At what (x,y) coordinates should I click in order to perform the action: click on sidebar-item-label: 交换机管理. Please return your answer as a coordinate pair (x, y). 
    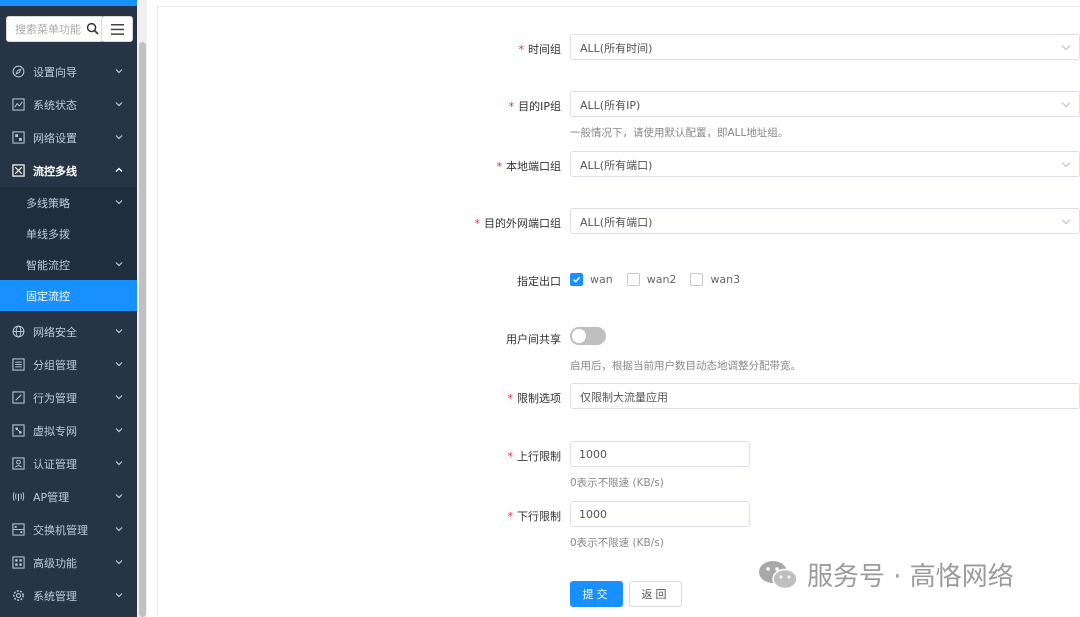
    Looking at the image, I should click on (60, 530).